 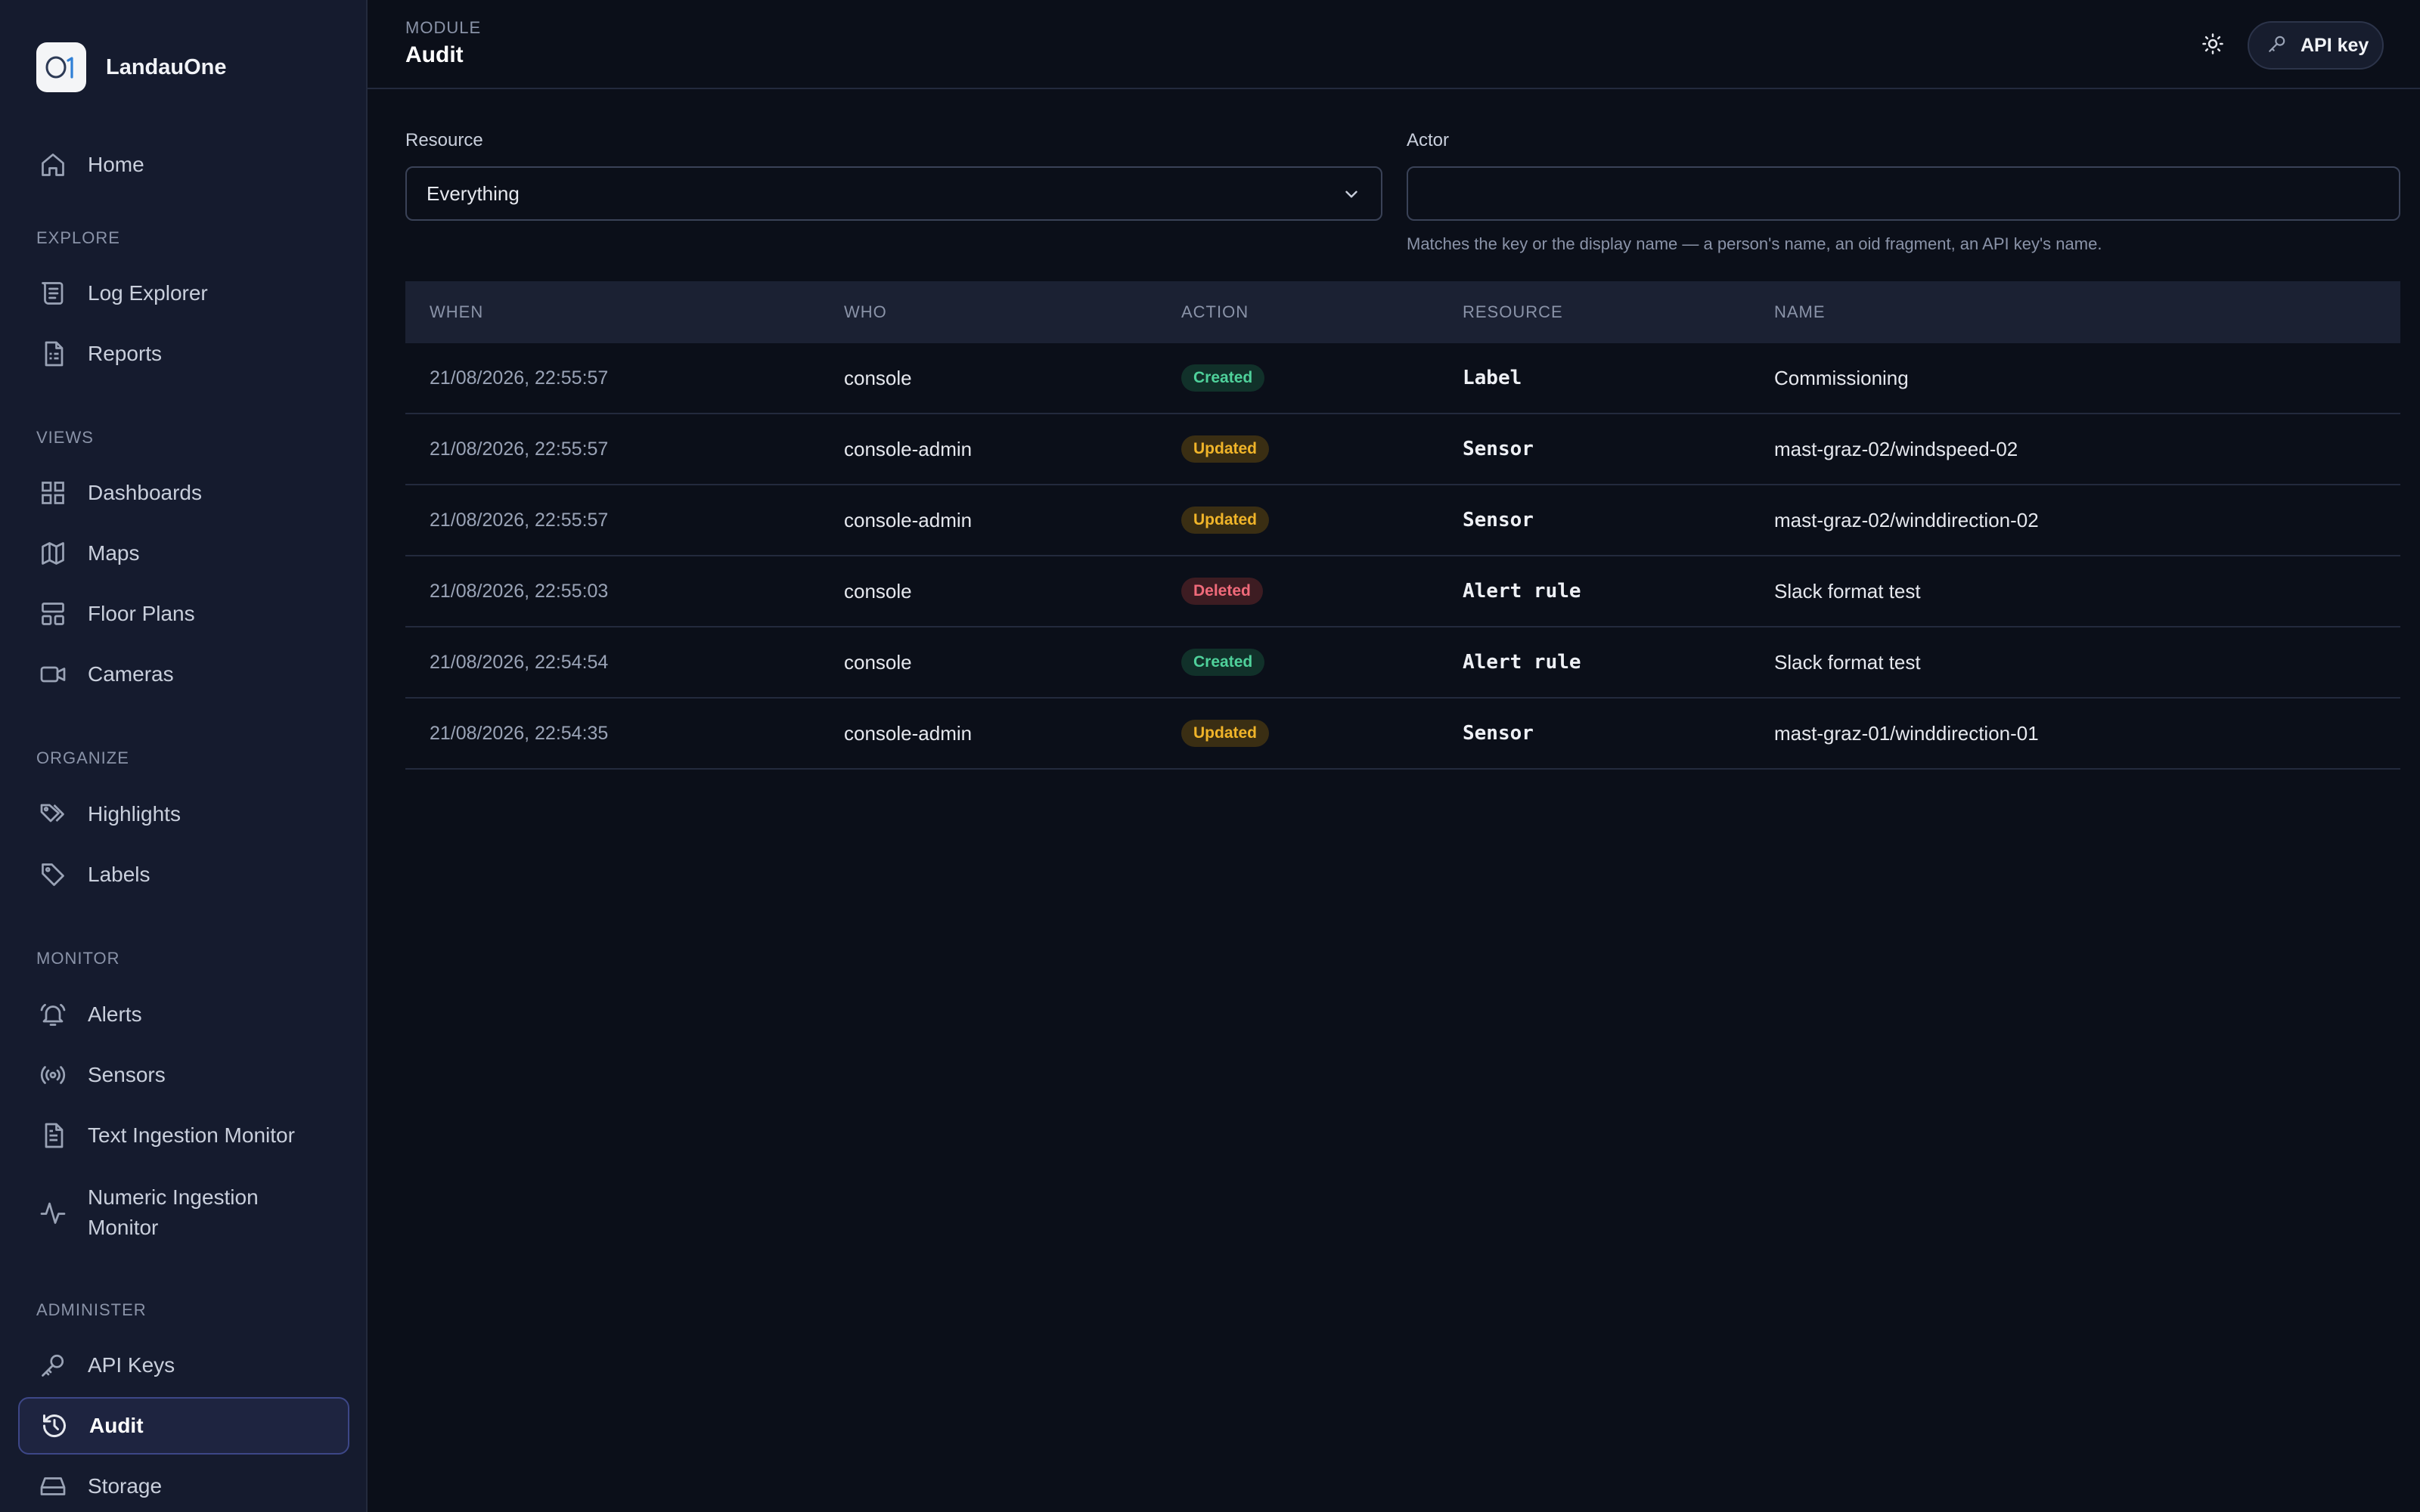 I want to click on app-name: LandauOne, so click(x=166, y=66).